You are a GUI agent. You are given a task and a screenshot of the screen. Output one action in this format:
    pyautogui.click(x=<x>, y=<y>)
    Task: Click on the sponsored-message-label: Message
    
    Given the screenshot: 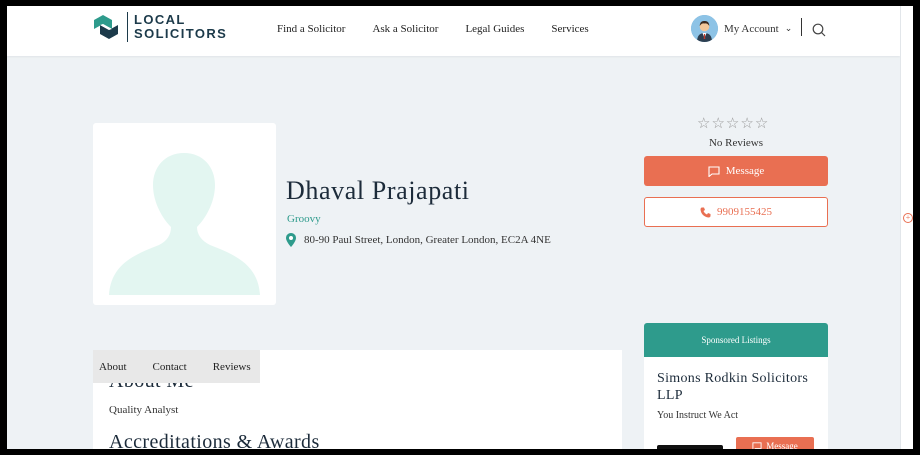 What is the action you would take?
    pyautogui.click(x=782, y=445)
    